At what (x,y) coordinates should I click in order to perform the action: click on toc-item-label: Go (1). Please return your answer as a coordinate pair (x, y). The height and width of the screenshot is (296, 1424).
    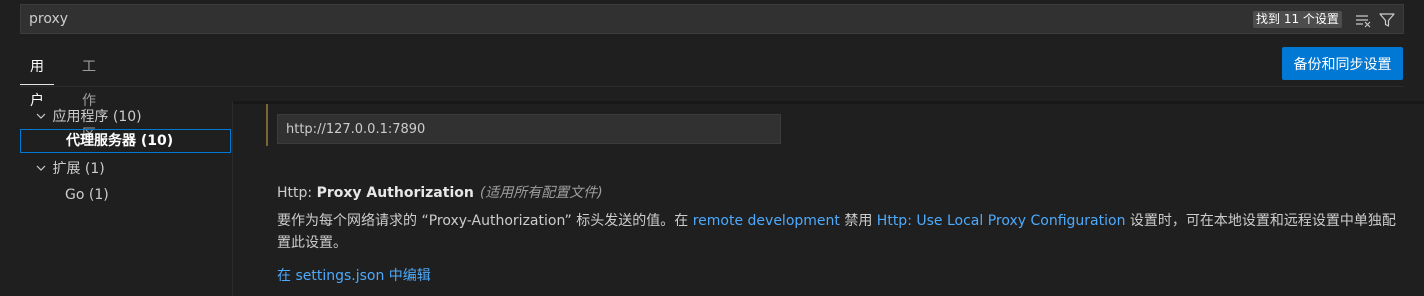
    Looking at the image, I should click on (87, 195).